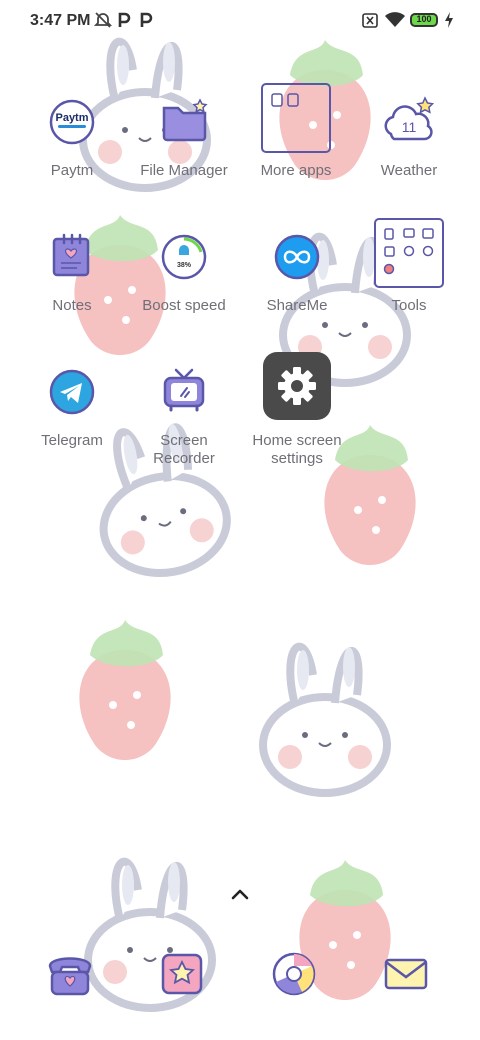  I want to click on star-gallery-icon, so click(182, 974).